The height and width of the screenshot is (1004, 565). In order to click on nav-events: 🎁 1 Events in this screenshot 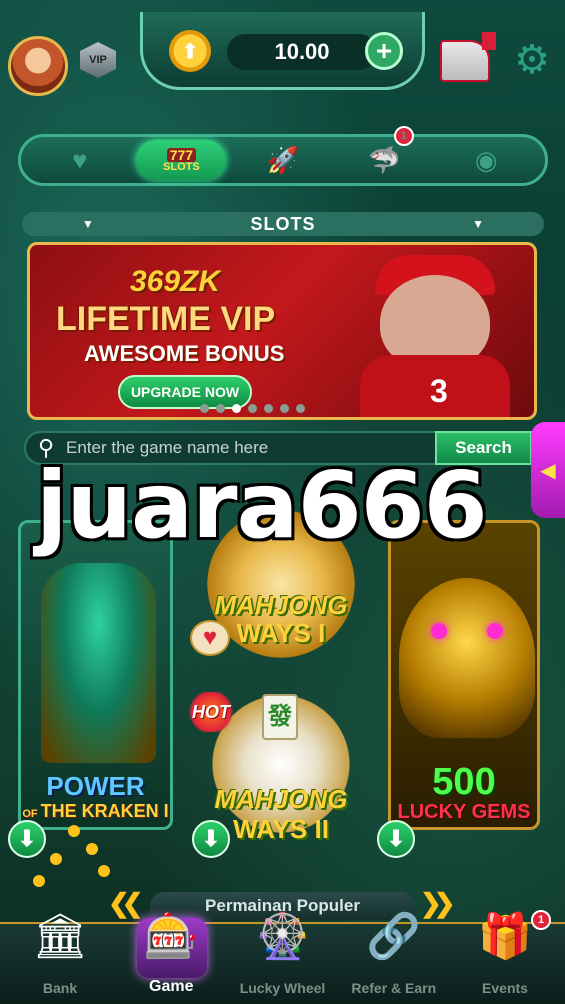, I will do `click(505, 957)`.